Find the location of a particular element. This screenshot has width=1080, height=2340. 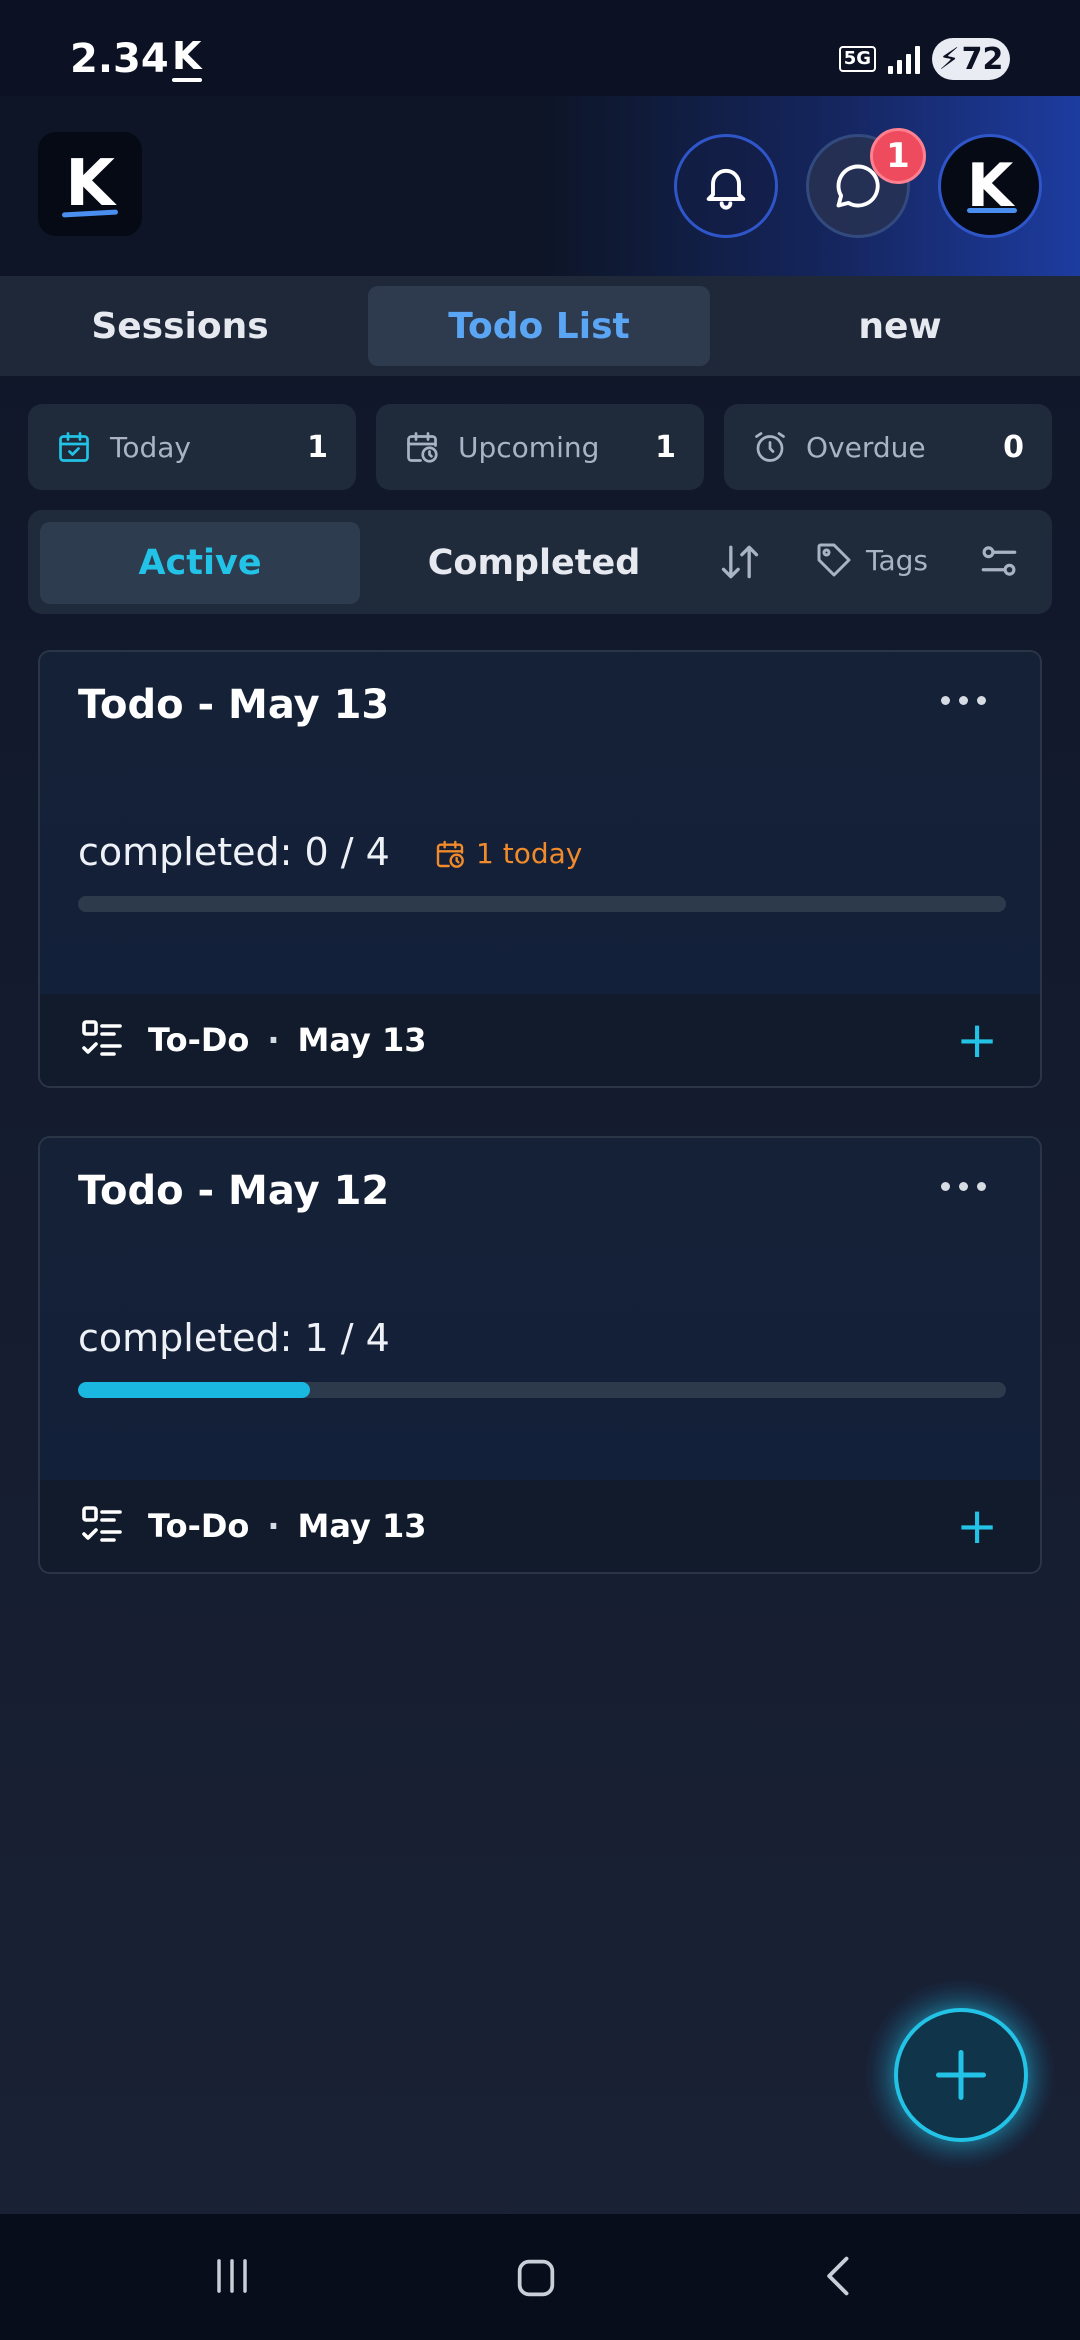

tab-new: new is located at coordinates (900, 326).